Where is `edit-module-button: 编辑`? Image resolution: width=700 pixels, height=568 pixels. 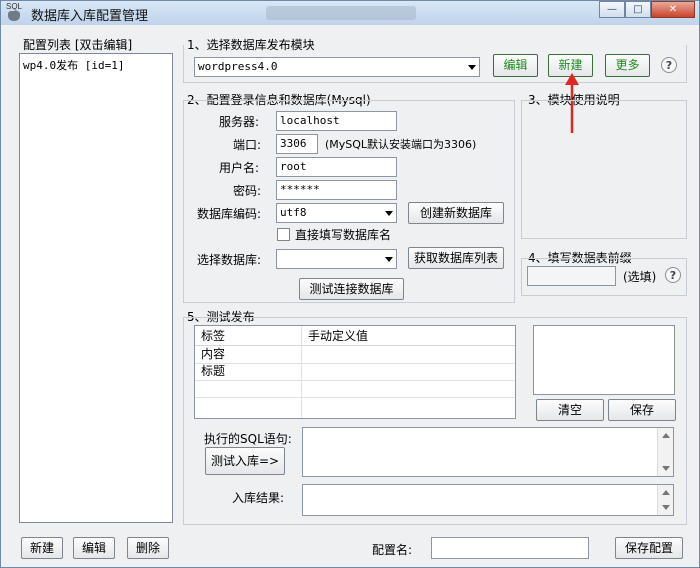 edit-module-button: 编辑 is located at coordinates (515, 65).